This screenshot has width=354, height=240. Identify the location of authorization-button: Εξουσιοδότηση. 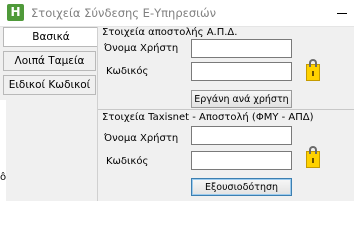
(241, 187).